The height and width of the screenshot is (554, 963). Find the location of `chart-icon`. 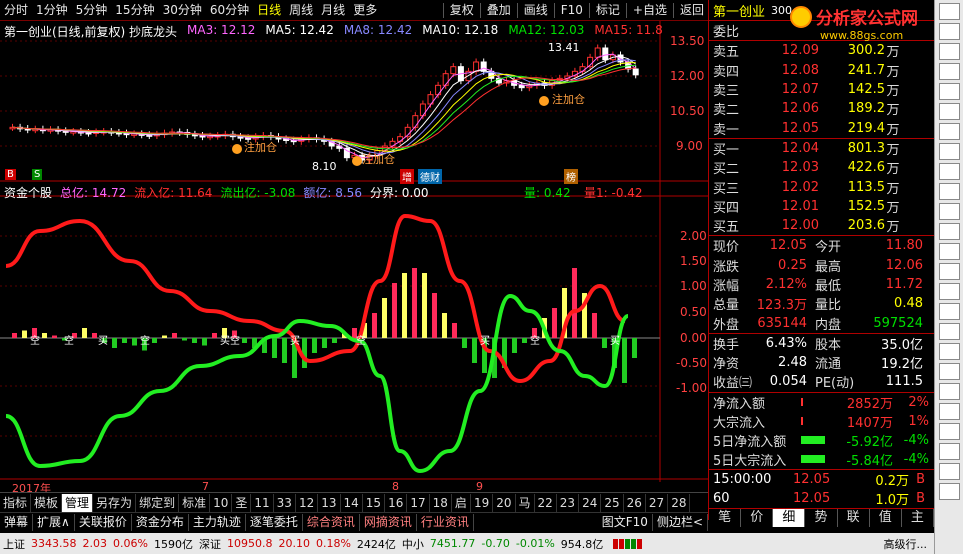

chart-icon is located at coordinates (949, 31).